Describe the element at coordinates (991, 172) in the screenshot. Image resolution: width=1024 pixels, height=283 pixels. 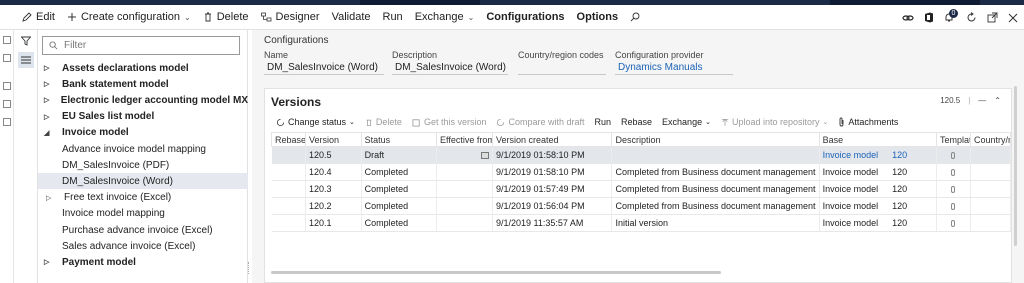
I see `country-region-cell` at that location.